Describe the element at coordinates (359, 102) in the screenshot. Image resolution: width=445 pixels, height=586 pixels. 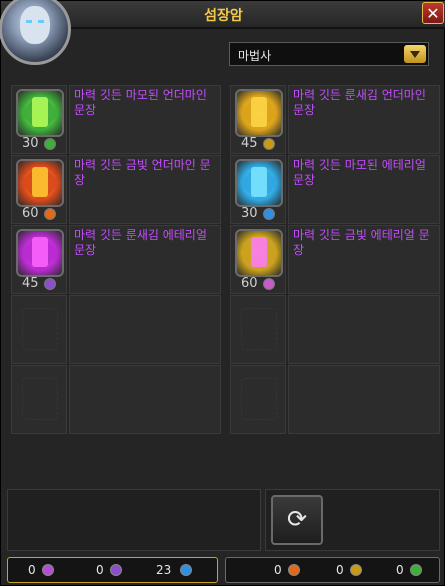
I see `item-name: 마력 깃든 룬새김 언더마인 문장` at that location.